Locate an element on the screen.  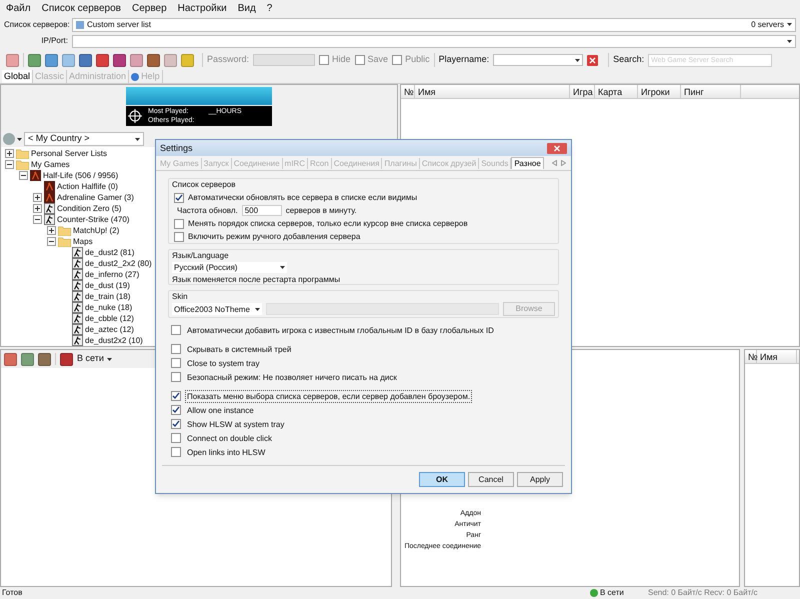
field-unit: серверов в минуту. is located at coordinates (321, 210).